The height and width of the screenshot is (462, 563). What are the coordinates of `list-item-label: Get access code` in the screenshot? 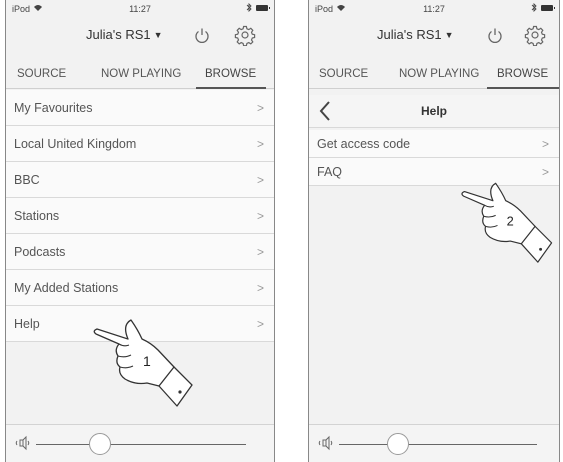 It's located at (364, 144).